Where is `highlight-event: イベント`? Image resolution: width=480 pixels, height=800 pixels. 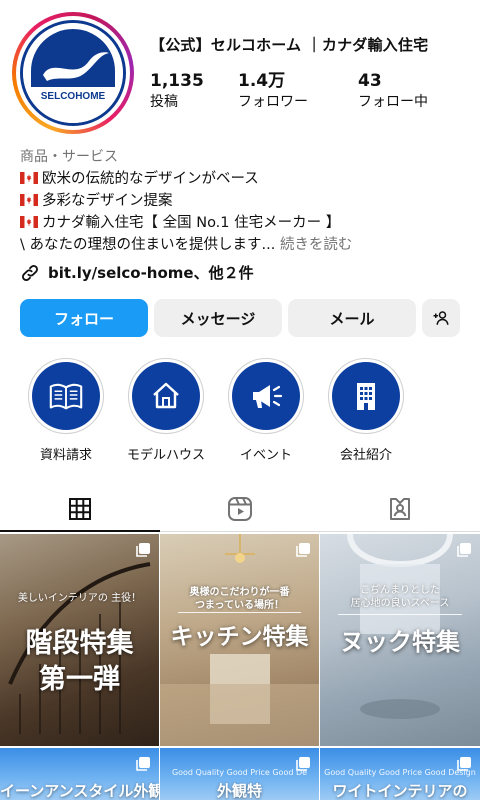
highlight-event: イベント is located at coordinates (266, 410).